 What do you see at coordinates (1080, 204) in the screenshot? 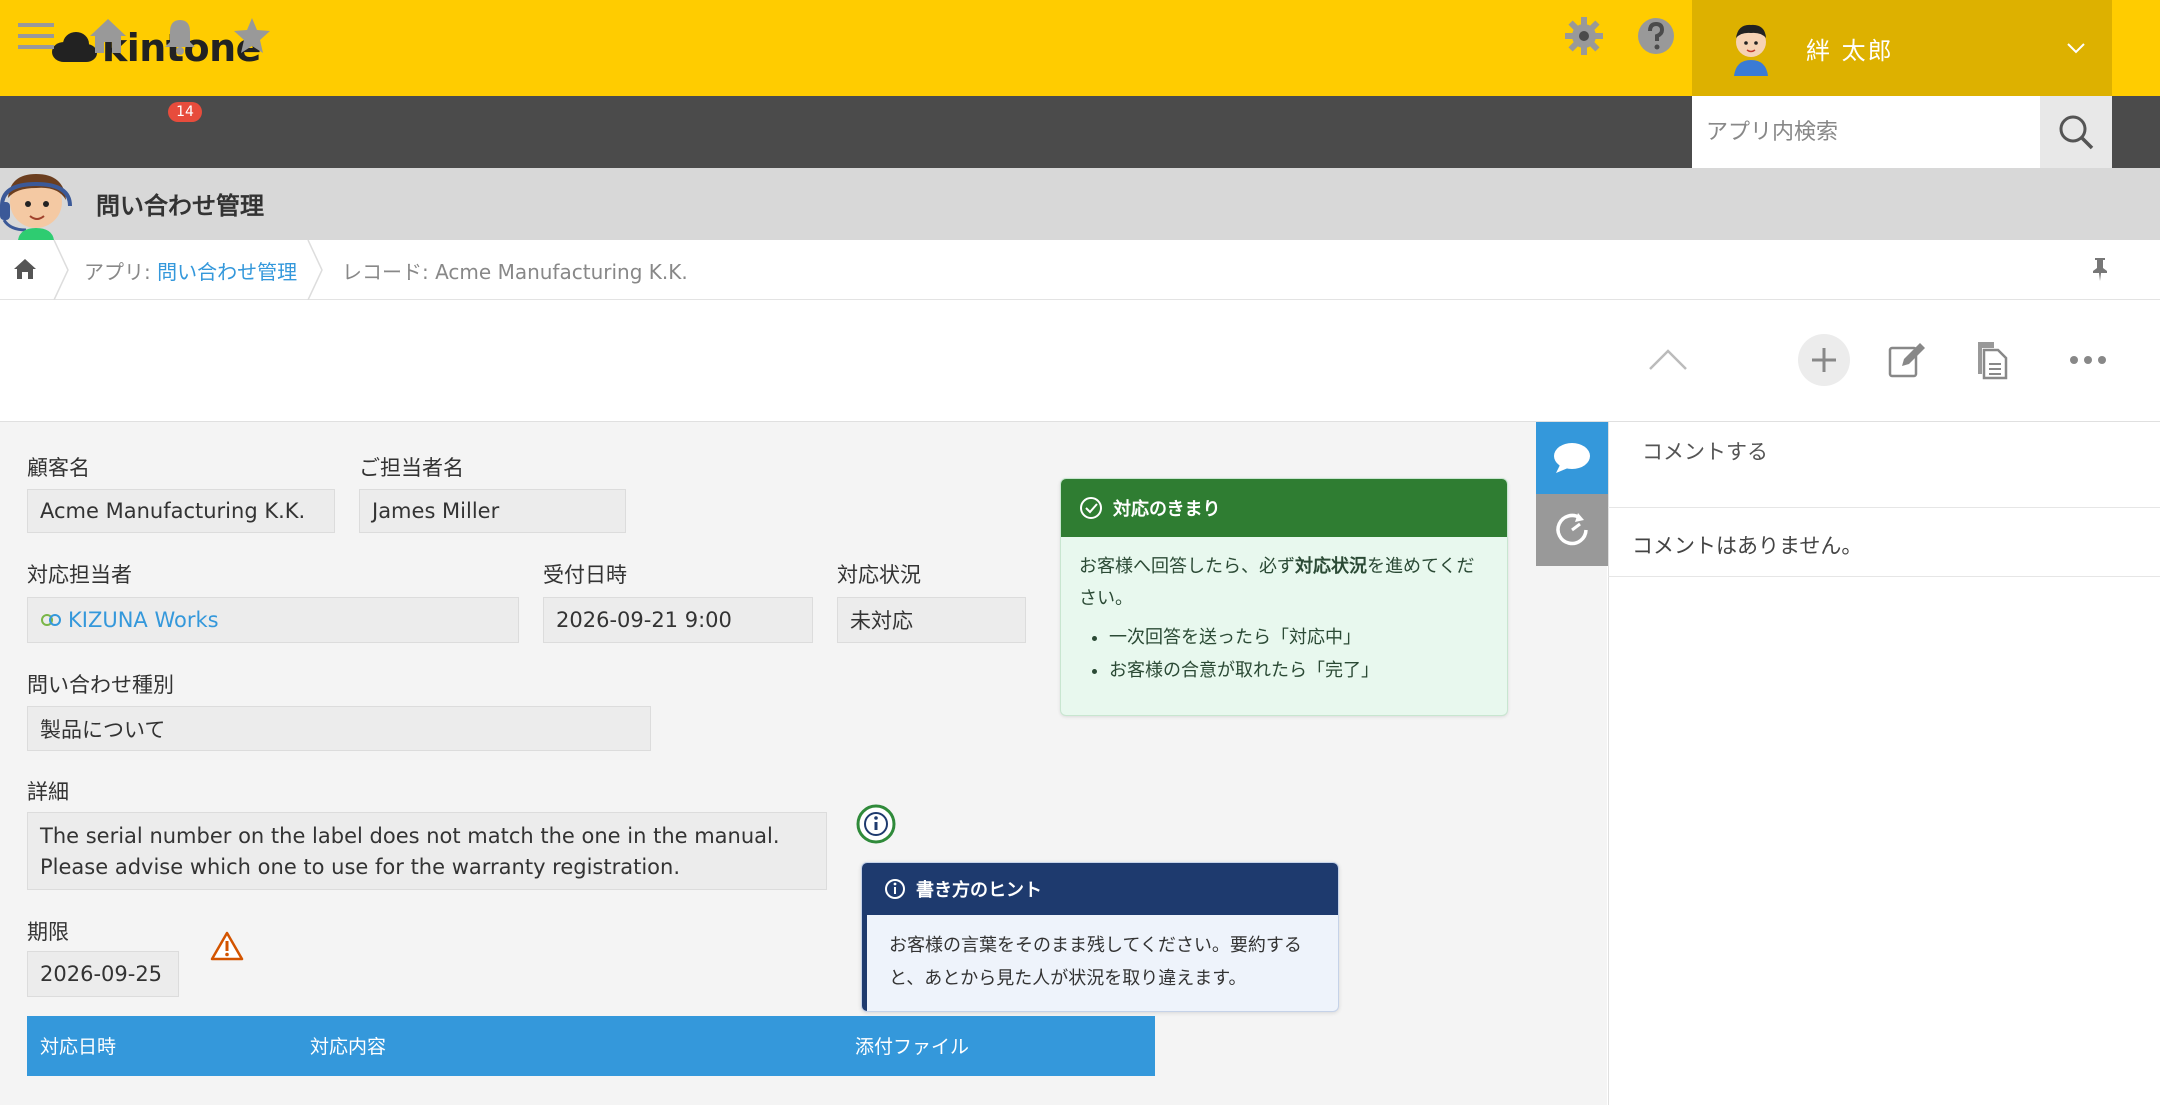
I see `app-title-bar` at bounding box center [1080, 204].